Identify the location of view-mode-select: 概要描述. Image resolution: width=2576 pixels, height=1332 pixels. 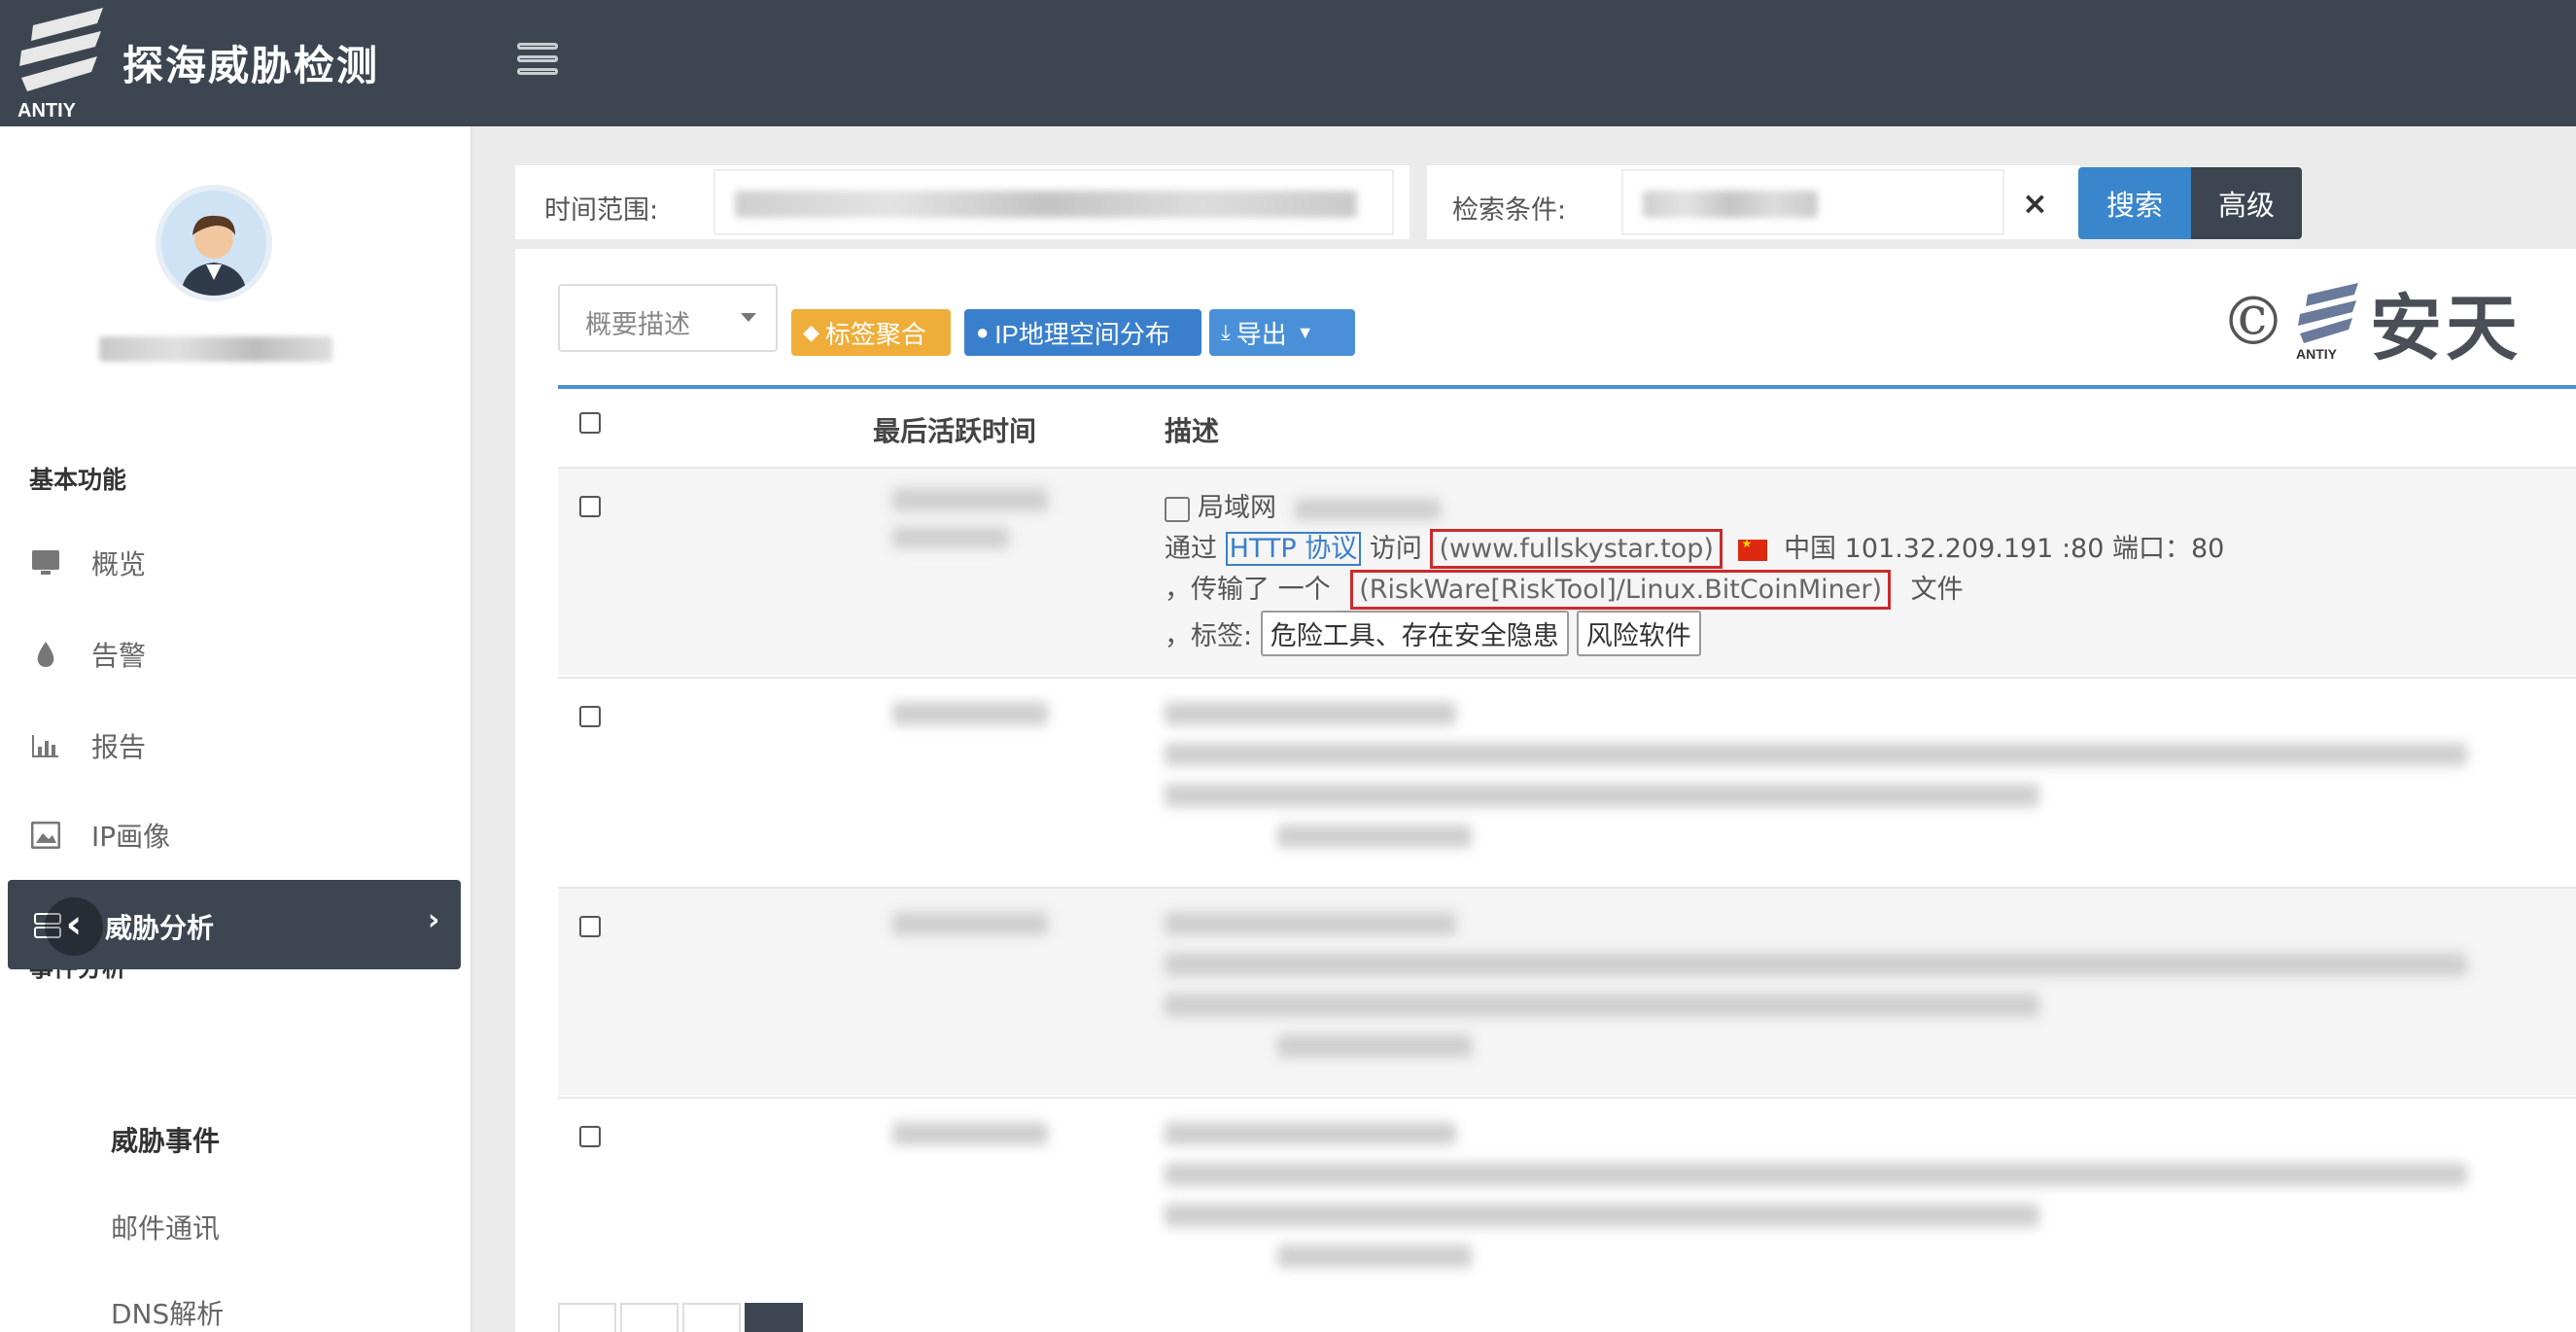
(668, 318).